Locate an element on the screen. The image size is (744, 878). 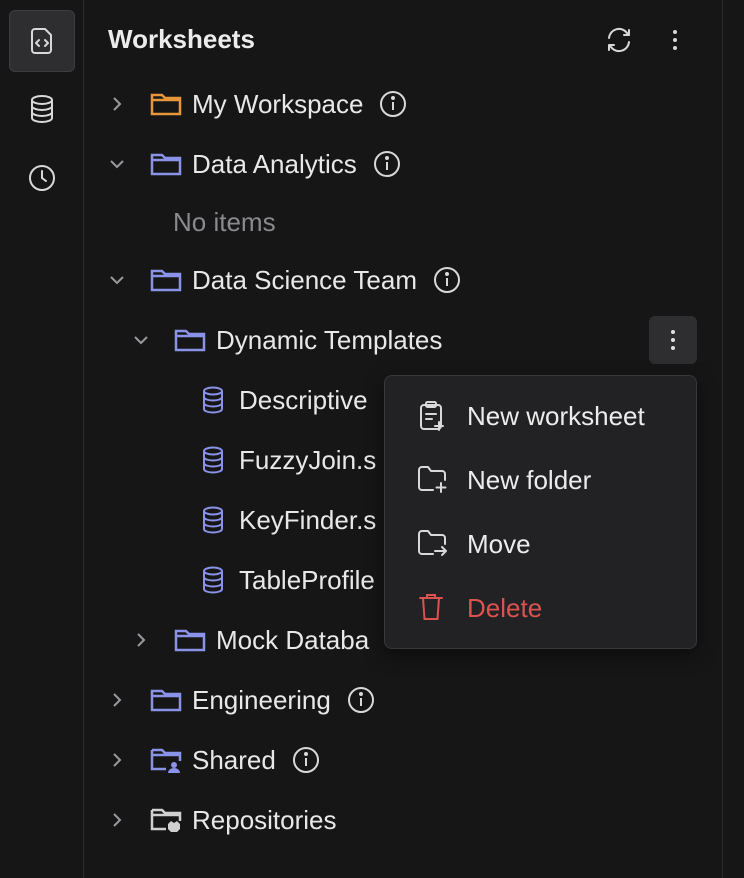
tree-item-dynamic-templates: Dynamic Templates is located at coordinates (286, 340).